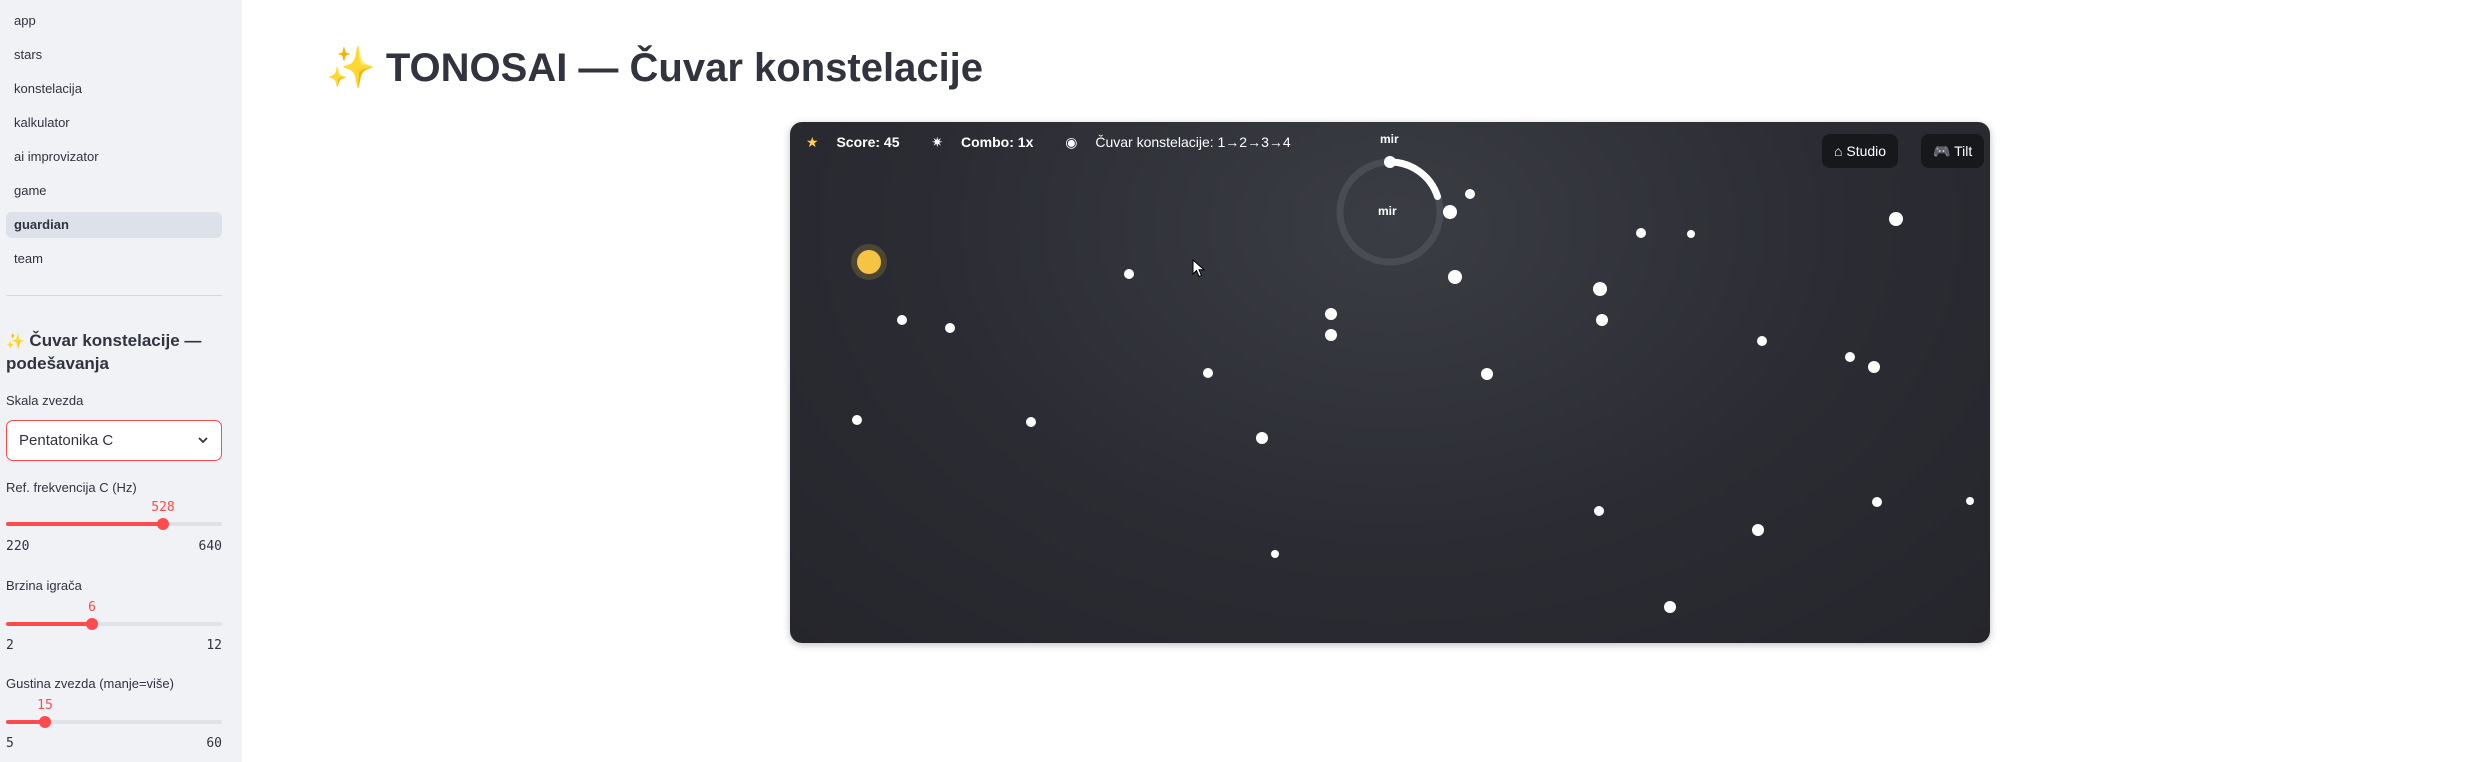 This screenshot has height=762, width=2489. Describe the element at coordinates (114, 718) in the screenshot. I see `density-slider: 15` at that location.